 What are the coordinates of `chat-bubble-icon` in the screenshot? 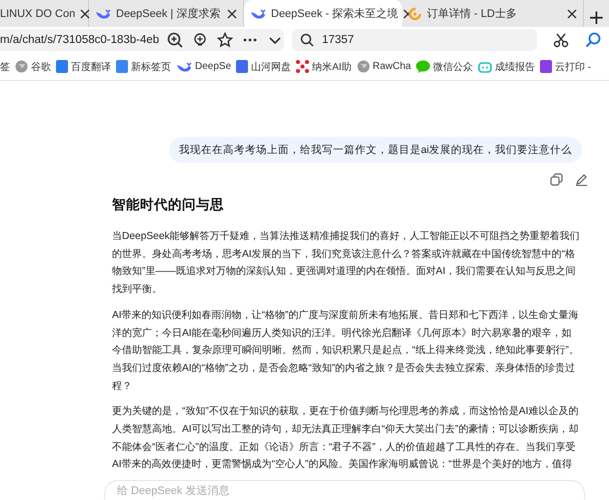 It's located at (423, 66).